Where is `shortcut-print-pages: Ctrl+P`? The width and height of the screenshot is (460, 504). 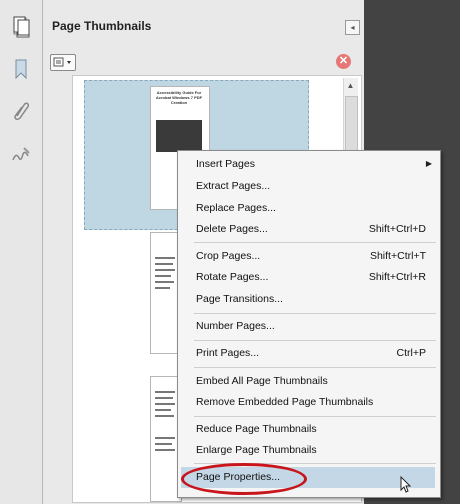
shortcut-print-pages: Ctrl+P is located at coordinates (411, 353).